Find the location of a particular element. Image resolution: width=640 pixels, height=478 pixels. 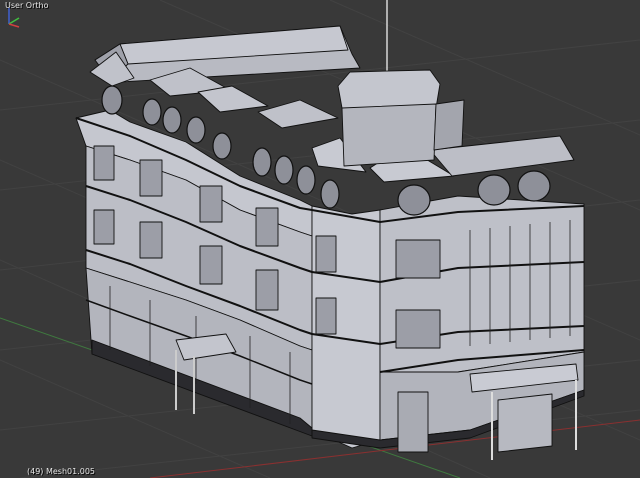

x-axis-icon is located at coordinates (14, 25).